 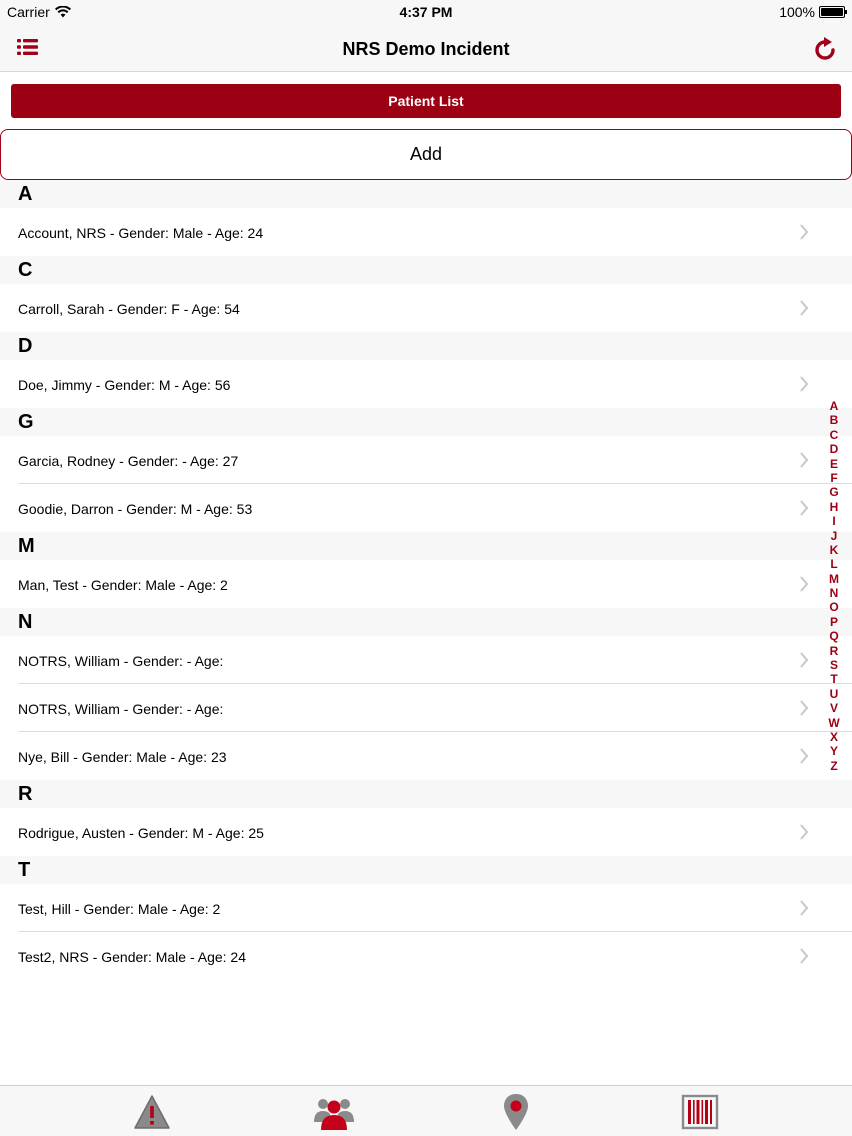 What do you see at coordinates (834, 593) in the screenshot?
I see `index-letter: N` at bounding box center [834, 593].